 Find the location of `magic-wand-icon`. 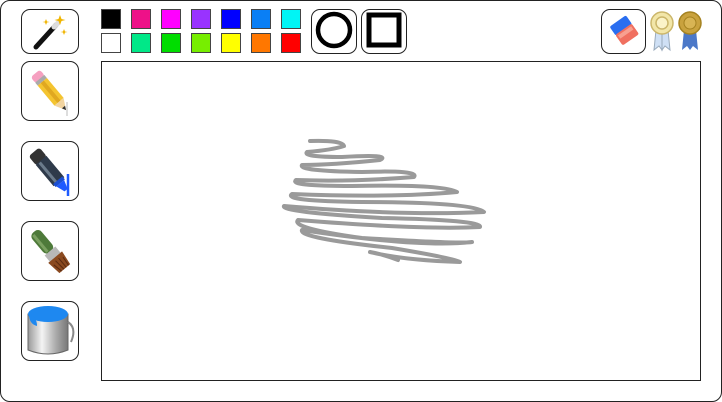

magic-wand-icon is located at coordinates (50, 32).